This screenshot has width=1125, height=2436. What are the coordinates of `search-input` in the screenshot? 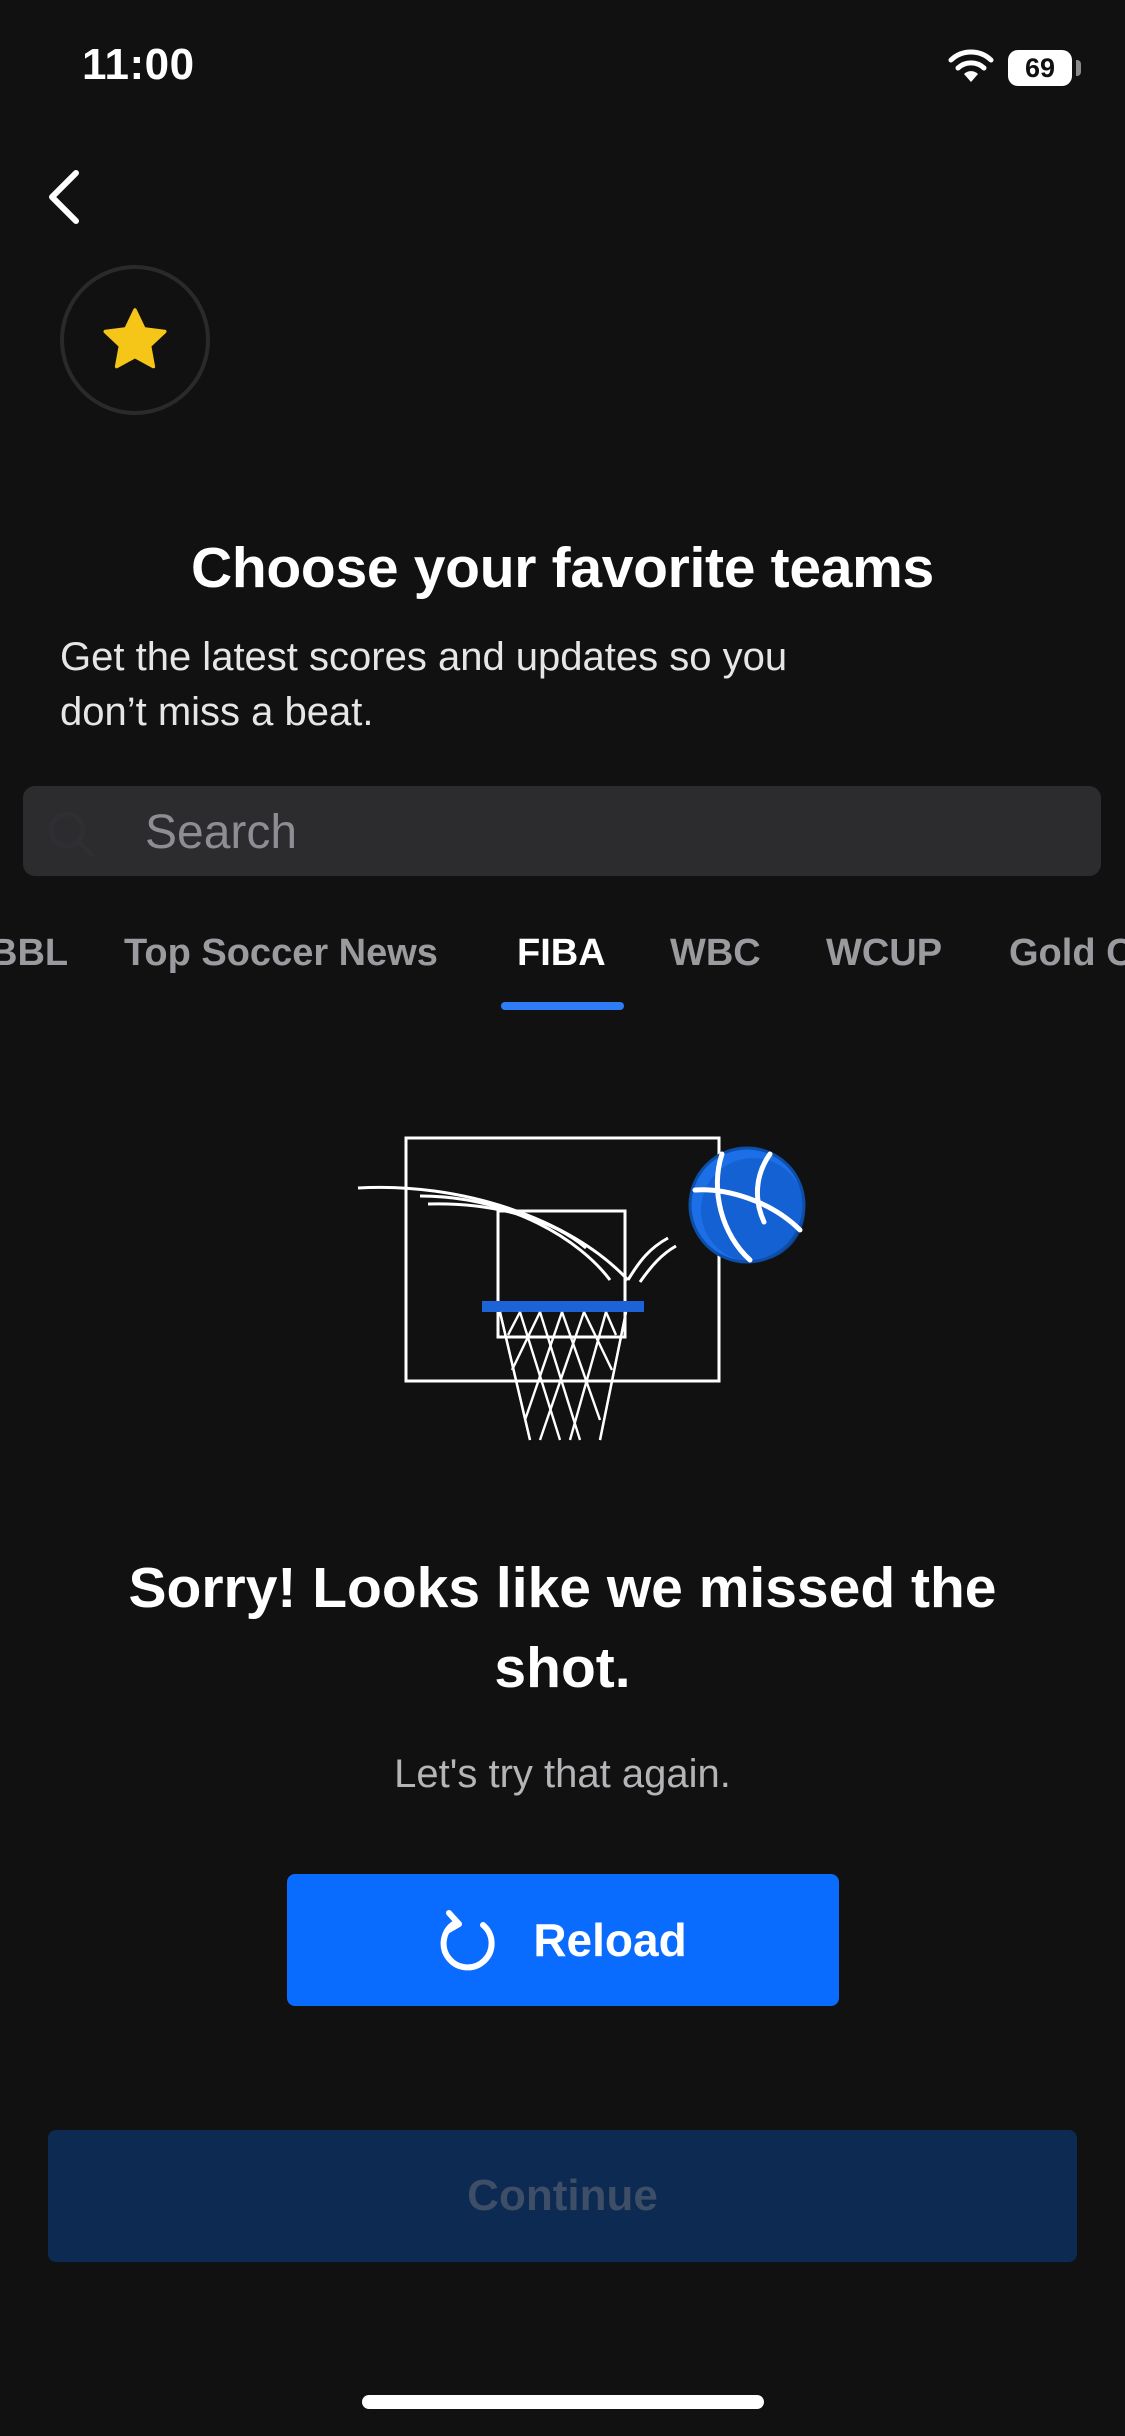 It's located at (595, 832).